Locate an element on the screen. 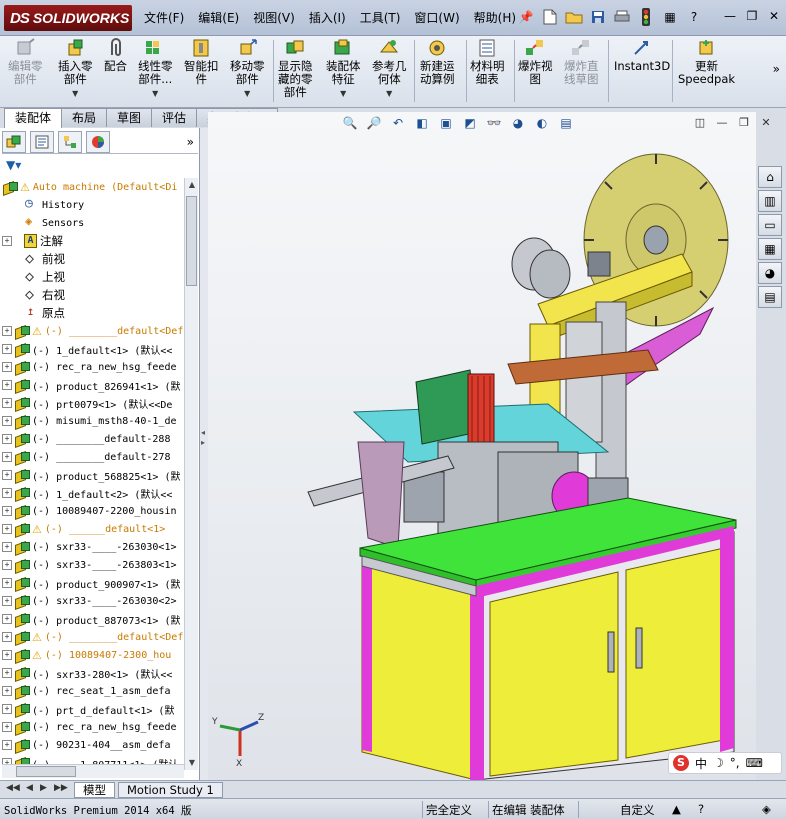 The image size is (786, 819). instant3d-button: Instant3D is located at coordinates (642, 55).